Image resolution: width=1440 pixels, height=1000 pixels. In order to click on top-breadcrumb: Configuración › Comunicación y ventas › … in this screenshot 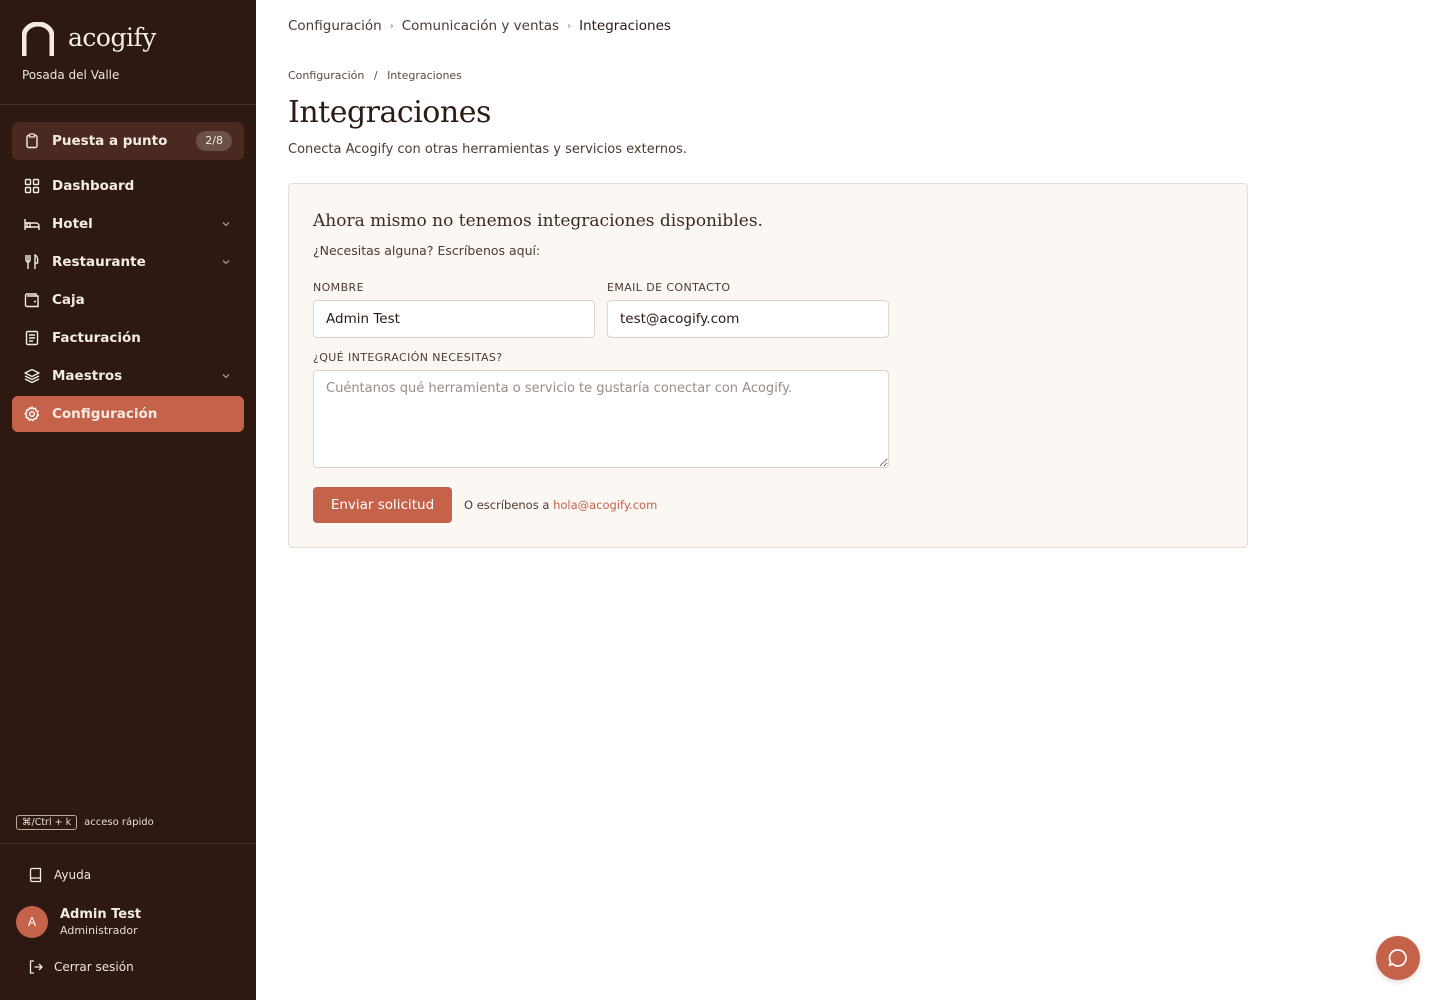, I will do `click(479, 26)`.